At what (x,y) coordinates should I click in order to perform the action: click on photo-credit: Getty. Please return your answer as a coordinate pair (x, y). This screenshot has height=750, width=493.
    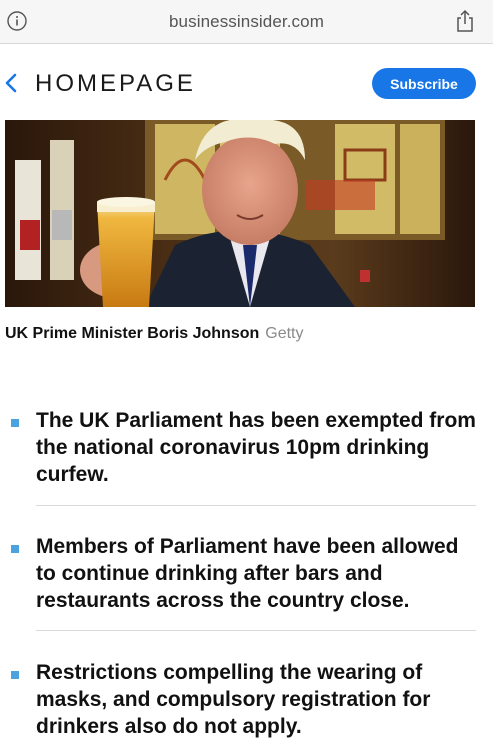
    Looking at the image, I should click on (284, 333).